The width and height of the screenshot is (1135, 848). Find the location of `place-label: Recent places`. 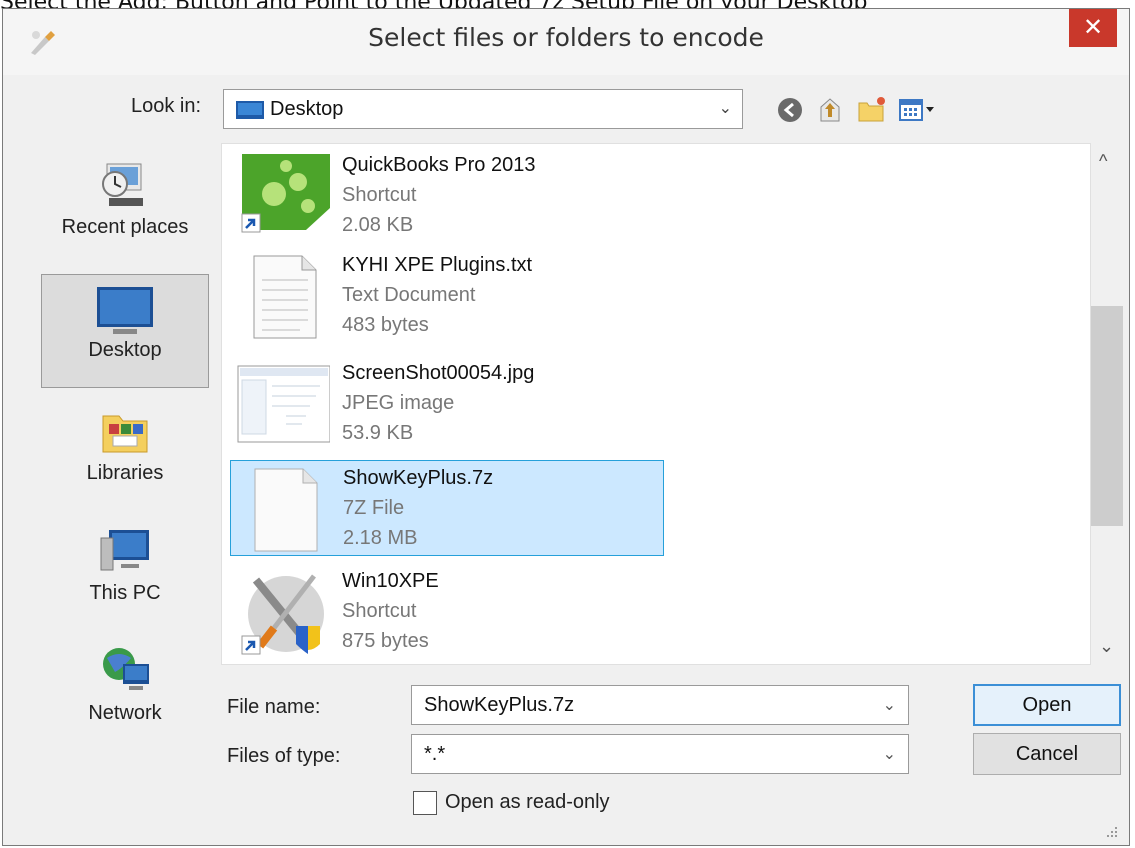

place-label: Recent places is located at coordinates (125, 227).